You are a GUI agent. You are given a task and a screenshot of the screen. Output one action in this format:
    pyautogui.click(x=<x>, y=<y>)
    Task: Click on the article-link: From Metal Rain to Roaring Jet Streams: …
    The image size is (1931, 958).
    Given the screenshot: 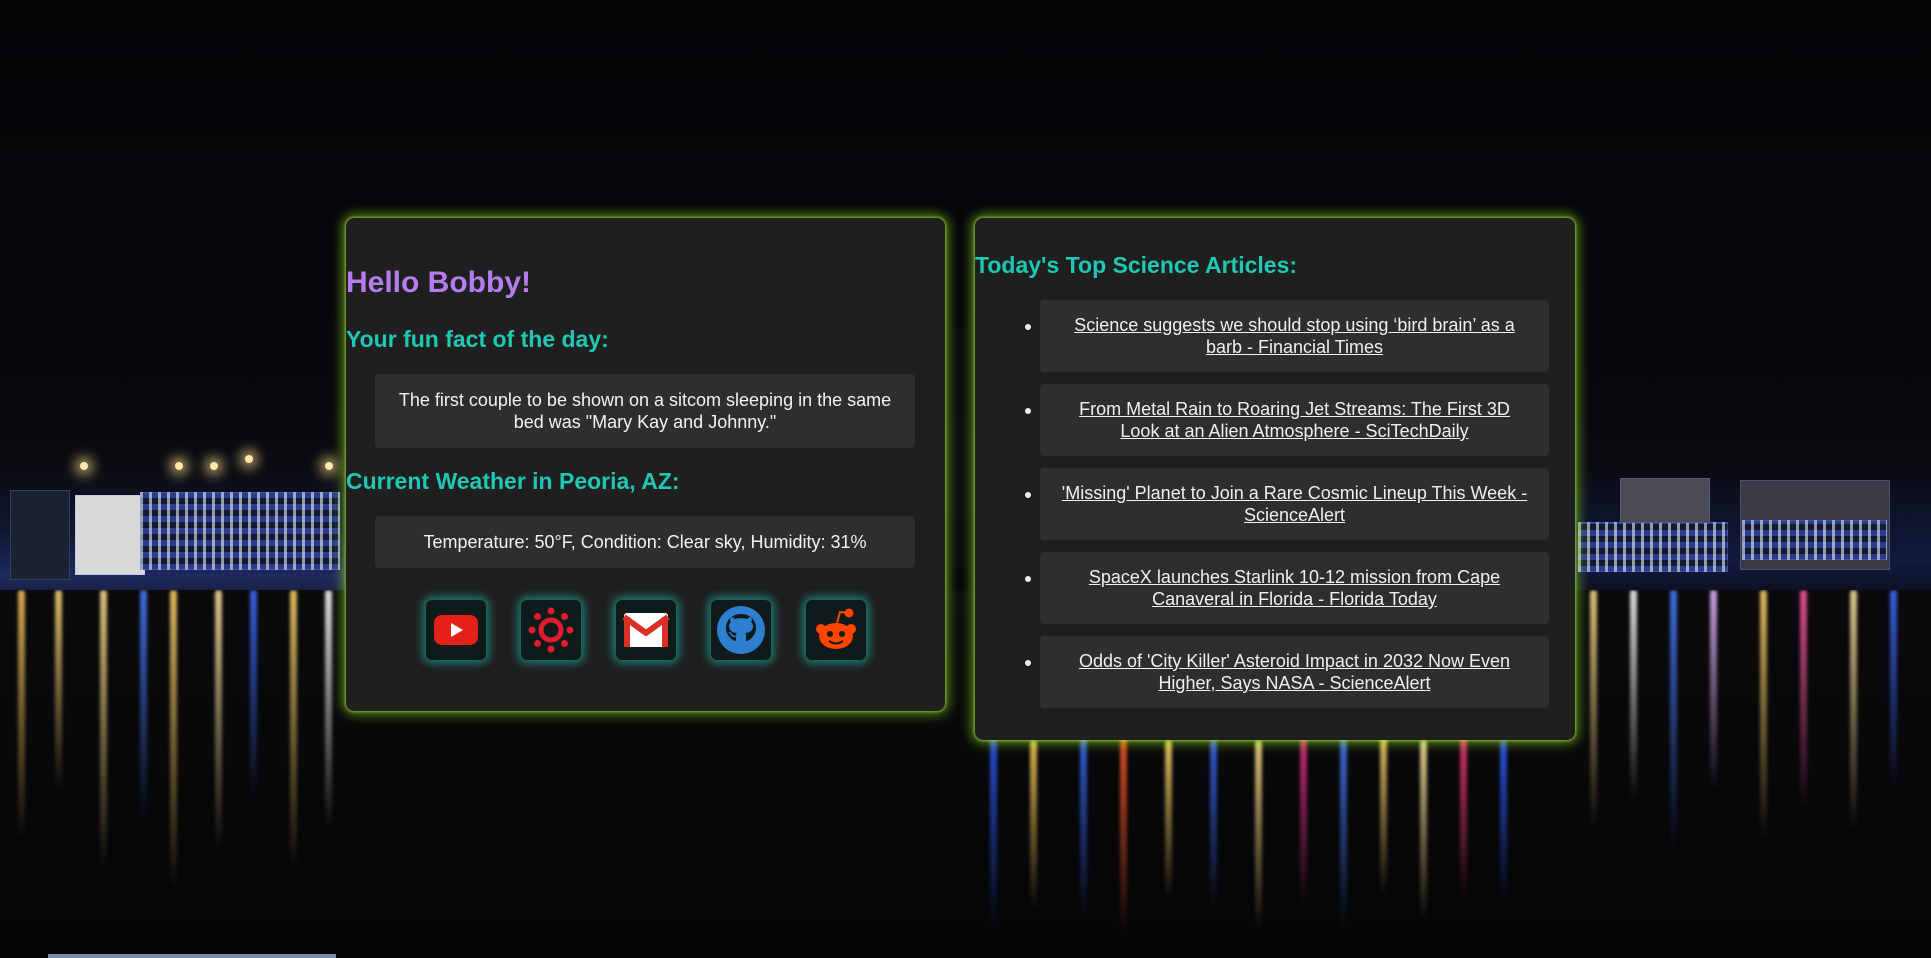 What is the action you would take?
    pyautogui.click(x=1294, y=420)
    